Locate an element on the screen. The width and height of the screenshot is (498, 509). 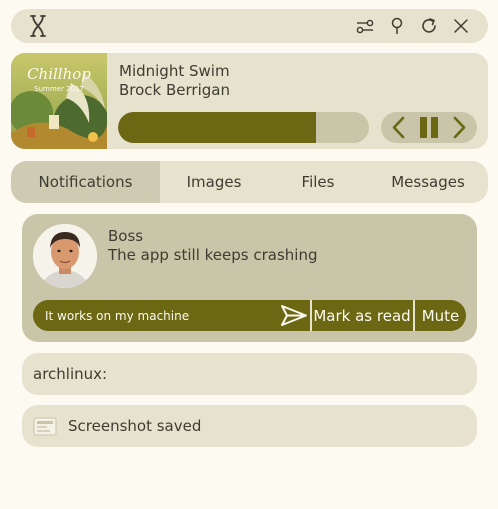
avatar is located at coordinates (65, 256).